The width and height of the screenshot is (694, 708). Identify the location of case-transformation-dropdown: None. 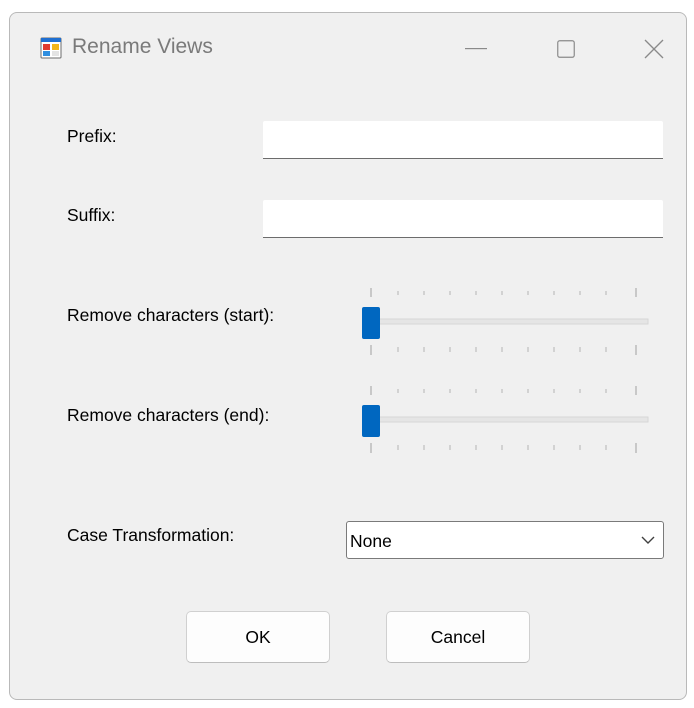
(505, 540).